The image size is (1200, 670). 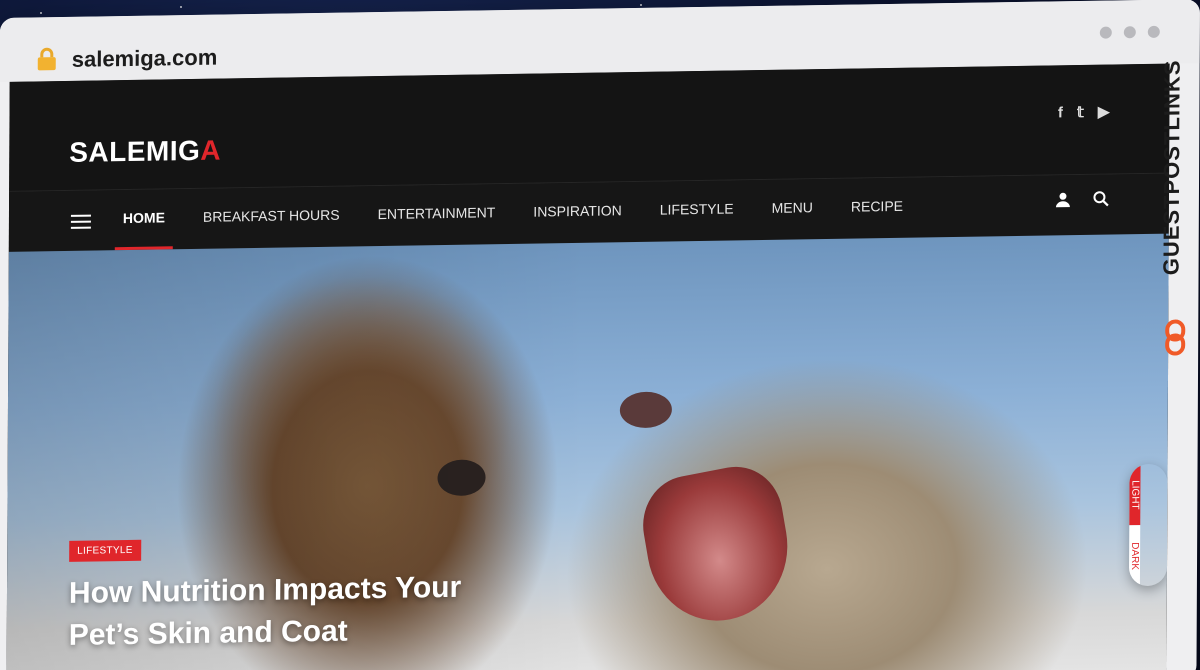 I want to click on nav-item-entertainment: ENTERTAINMENT, so click(x=437, y=213).